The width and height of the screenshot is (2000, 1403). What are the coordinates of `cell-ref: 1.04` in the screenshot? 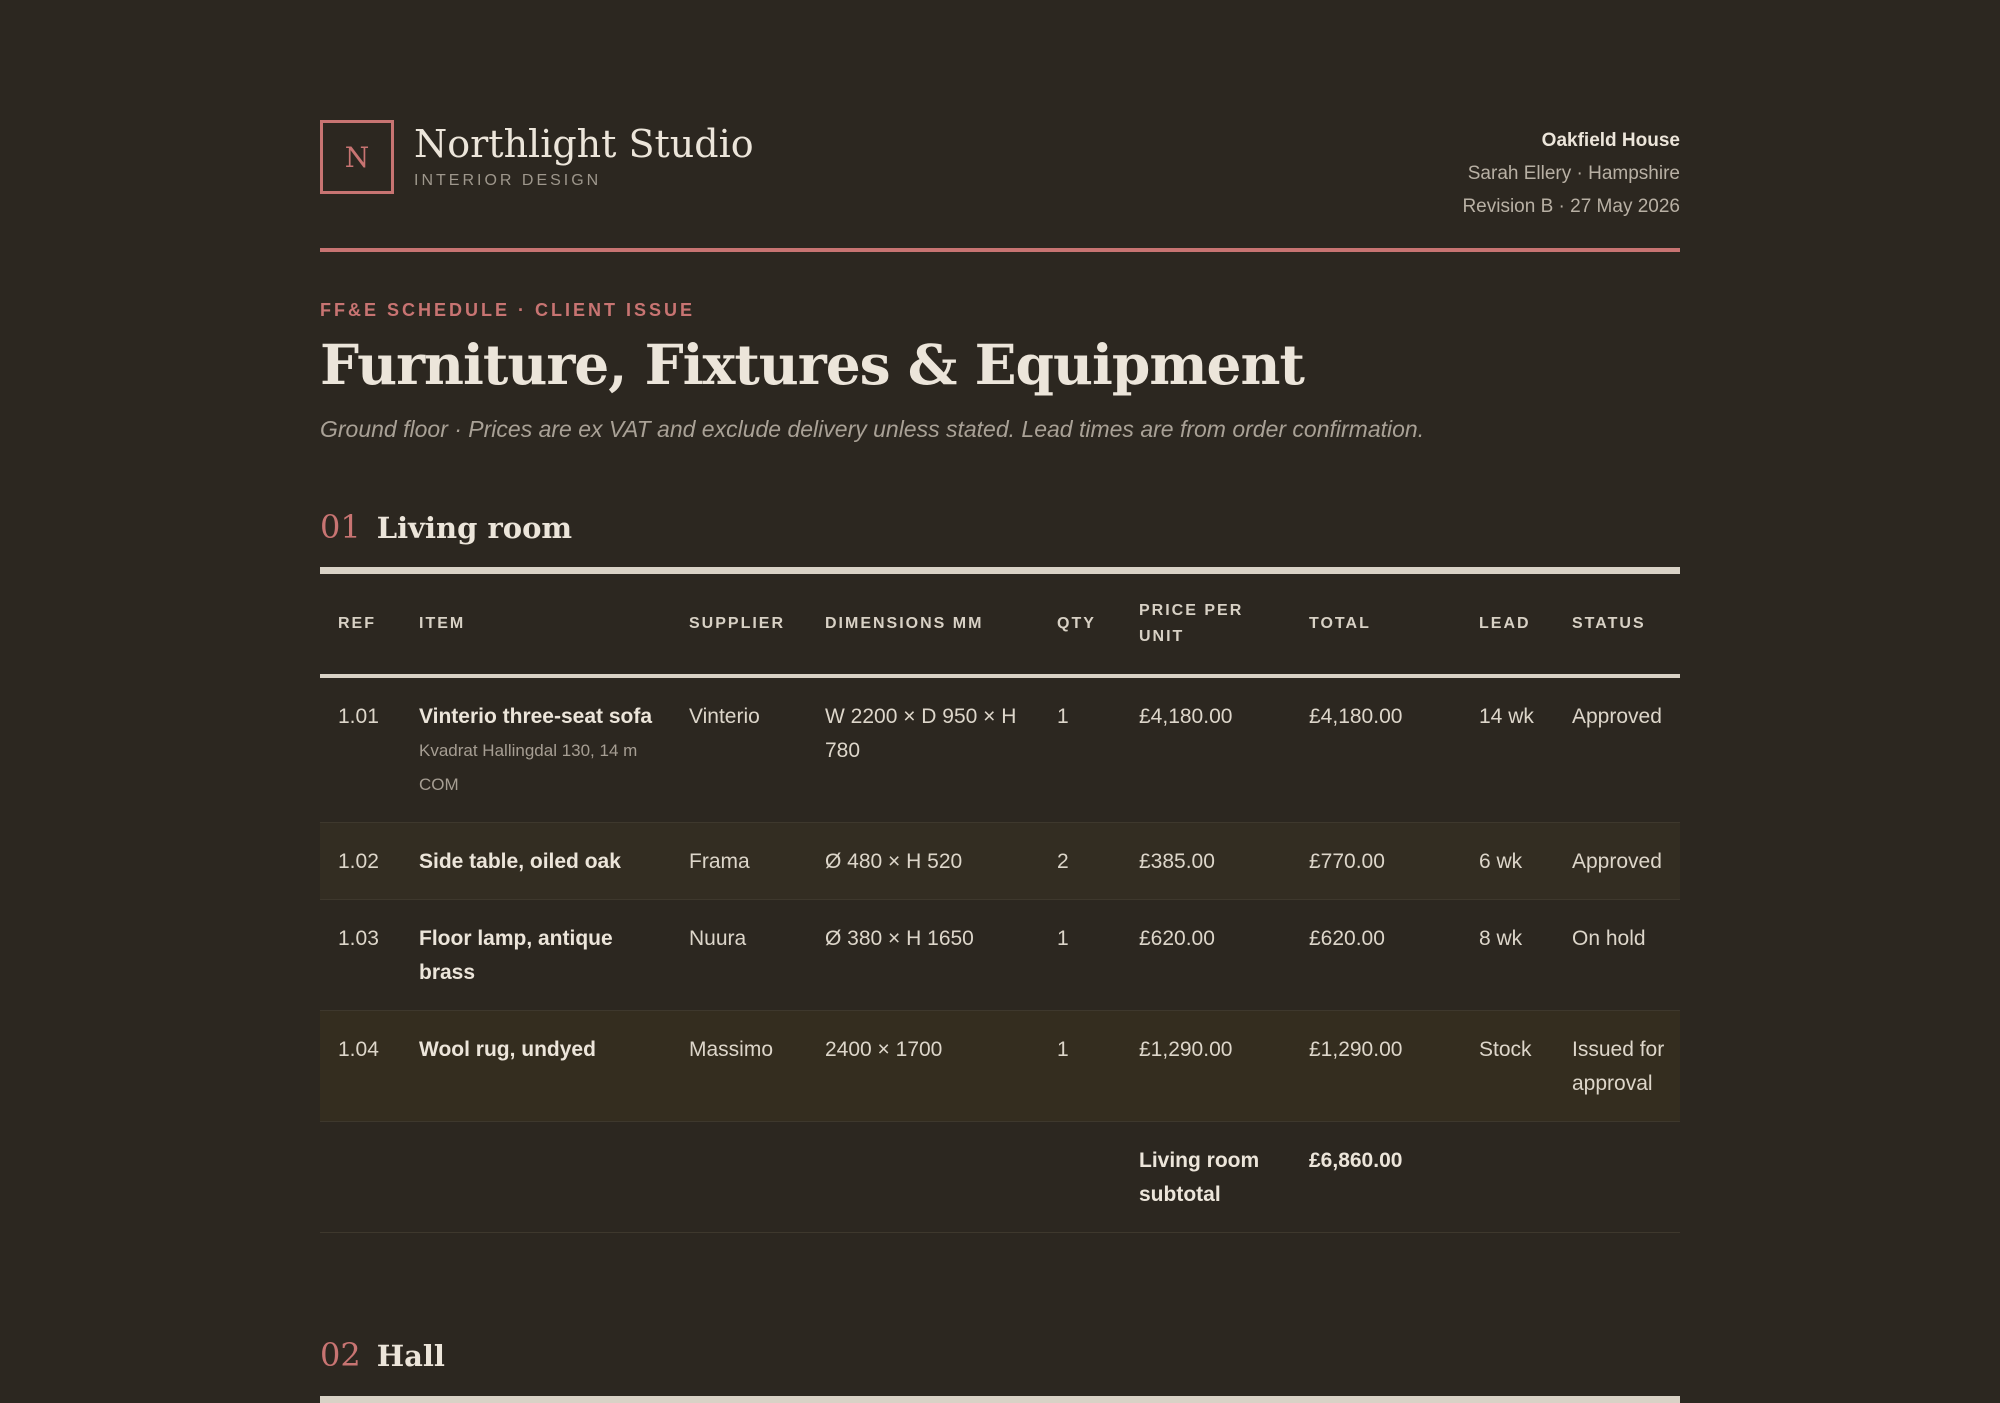 It's located at (360, 1066).